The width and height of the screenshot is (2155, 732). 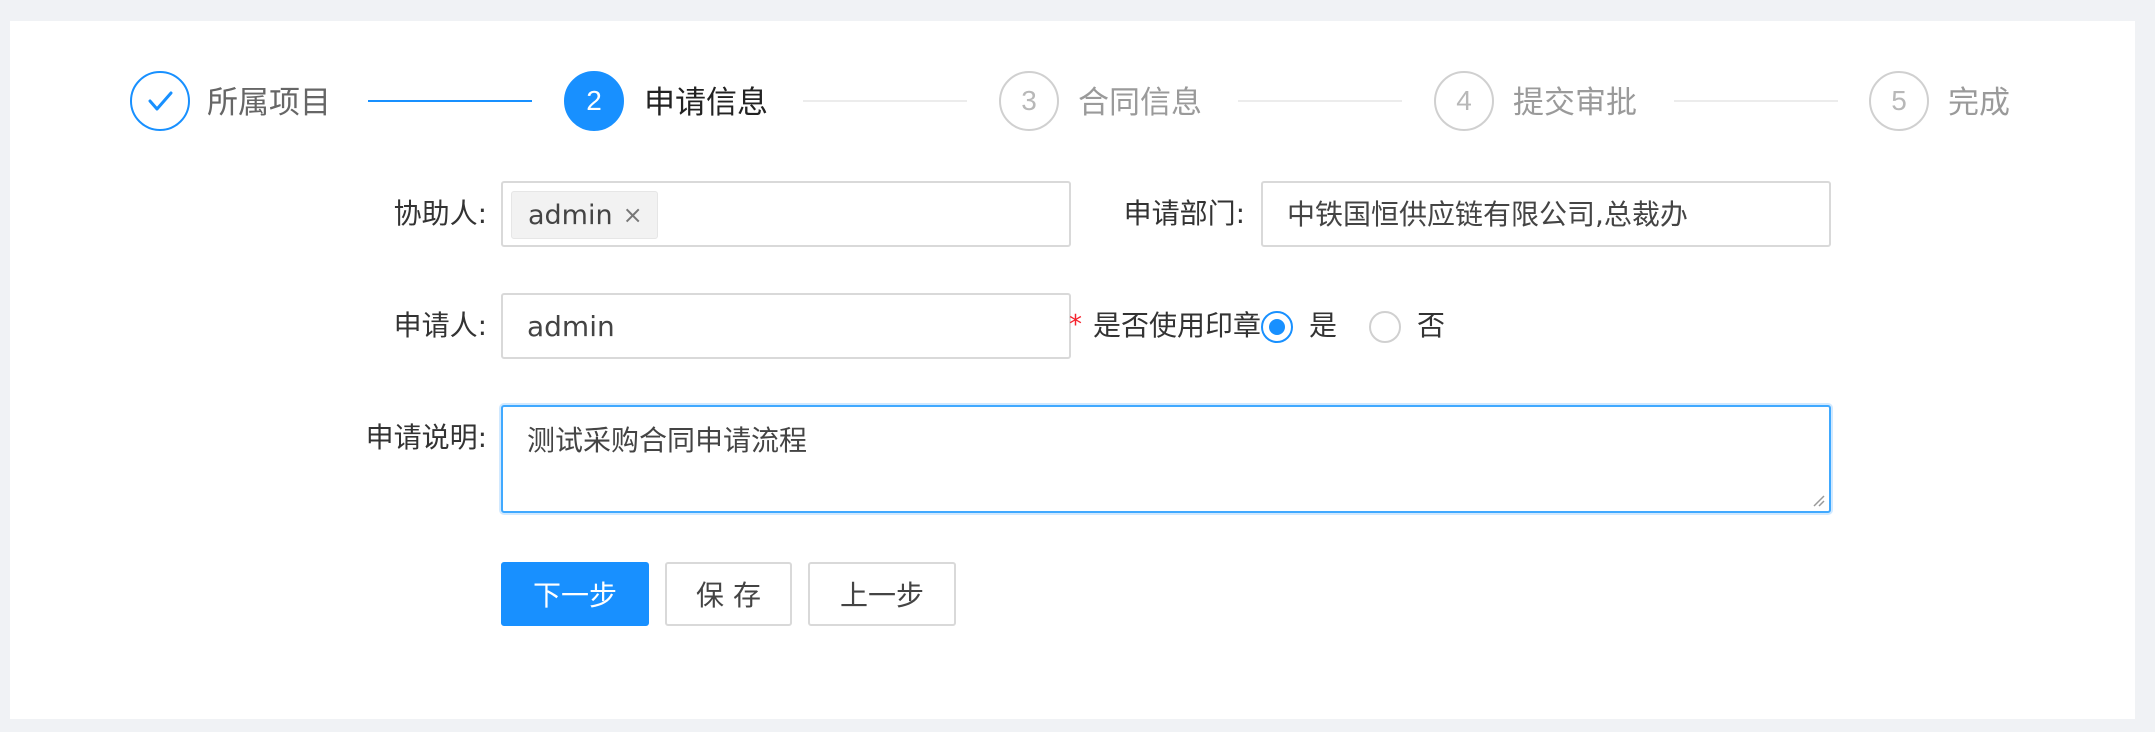 What do you see at coordinates (1277, 327) in the screenshot?
I see `seal-yes-radio` at bounding box center [1277, 327].